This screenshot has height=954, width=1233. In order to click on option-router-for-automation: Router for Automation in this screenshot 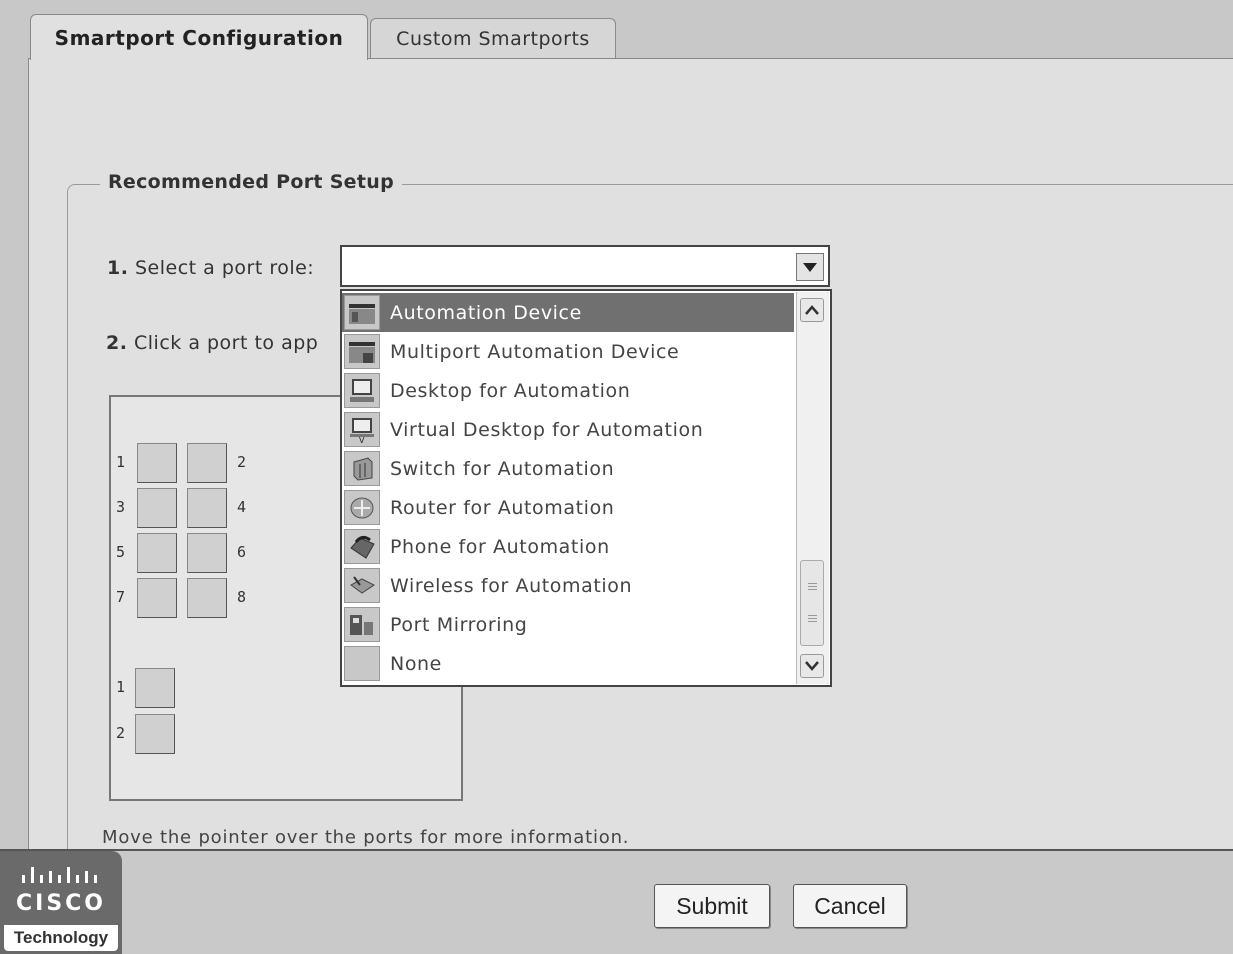, I will do `click(568, 507)`.